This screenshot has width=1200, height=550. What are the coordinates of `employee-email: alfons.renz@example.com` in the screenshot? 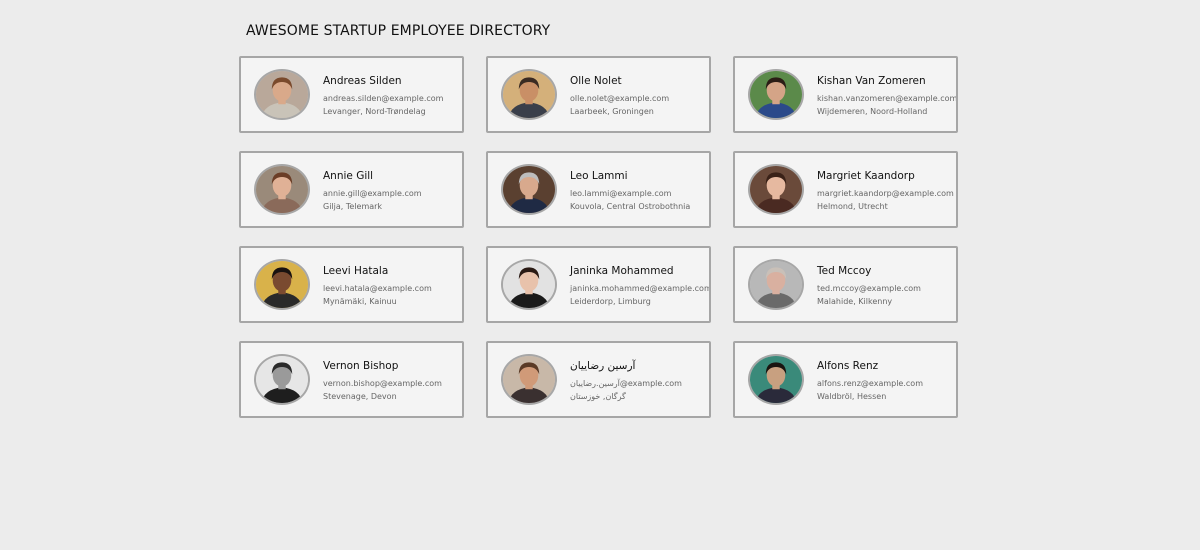 It's located at (870, 383).